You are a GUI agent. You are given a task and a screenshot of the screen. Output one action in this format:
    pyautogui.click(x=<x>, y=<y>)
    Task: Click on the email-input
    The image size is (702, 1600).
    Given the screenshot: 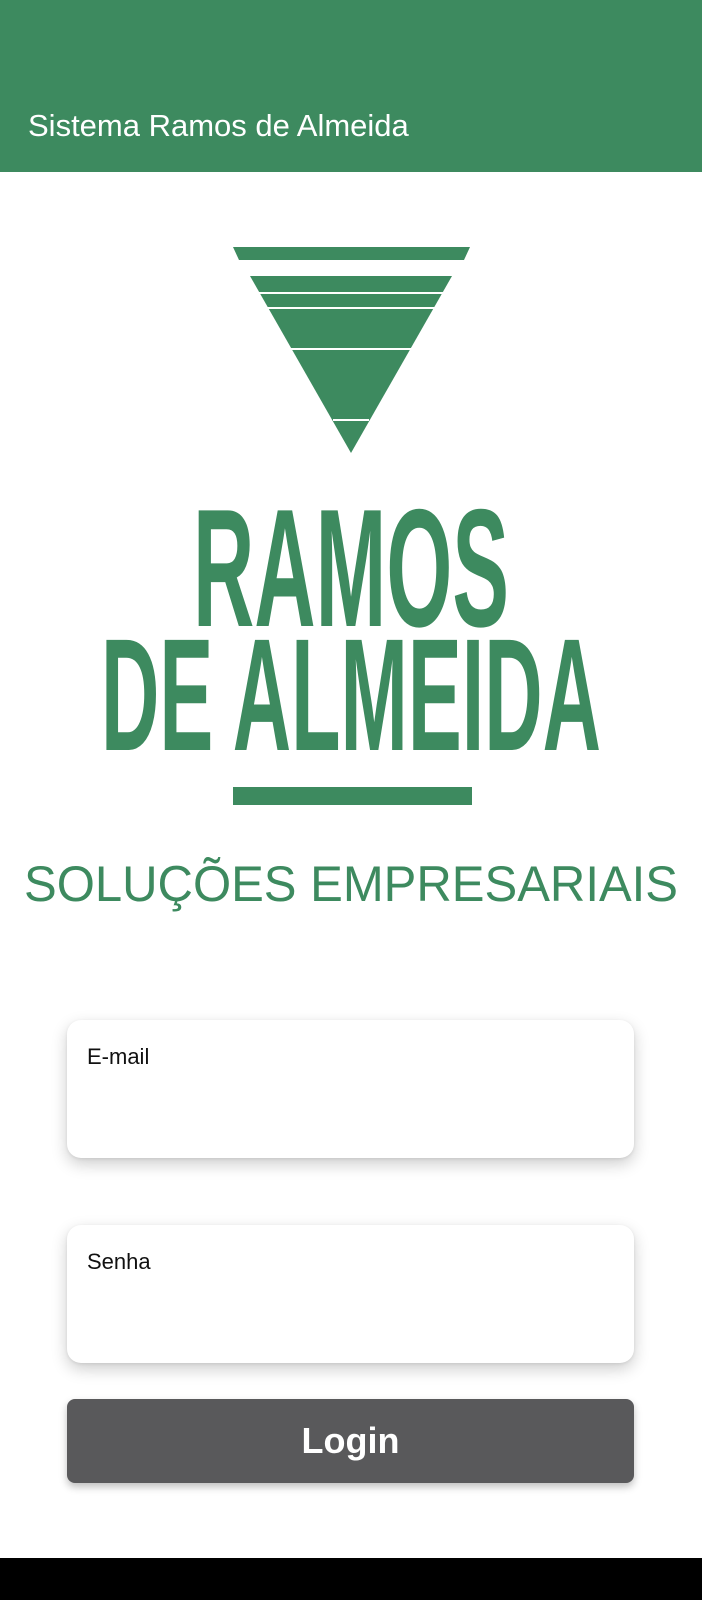 What is the action you would take?
    pyautogui.click(x=350, y=1107)
    